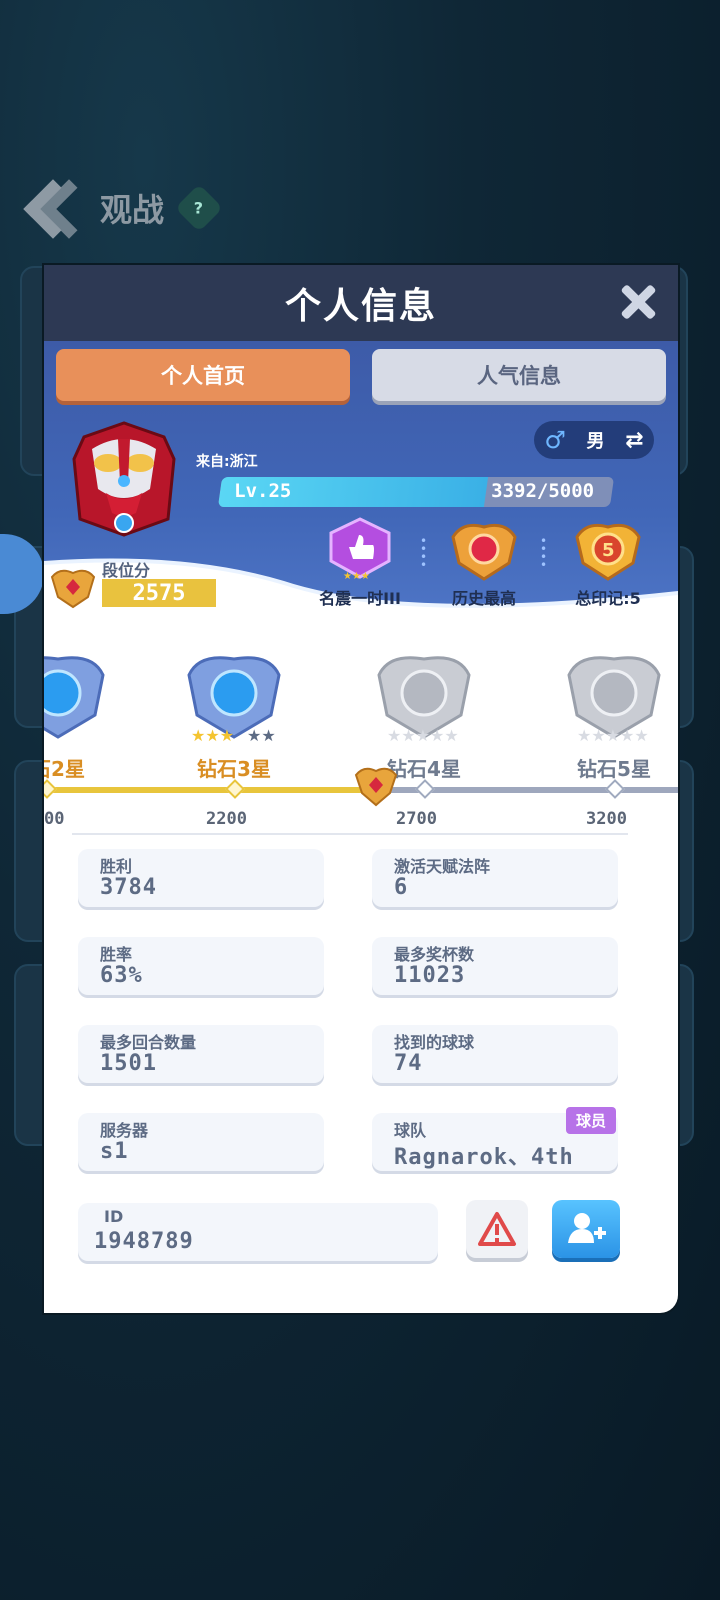 The width and height of the screenshot is (720, 1600). I want to click on stat-win-rate: 胜率 63%, so click(201, 966).